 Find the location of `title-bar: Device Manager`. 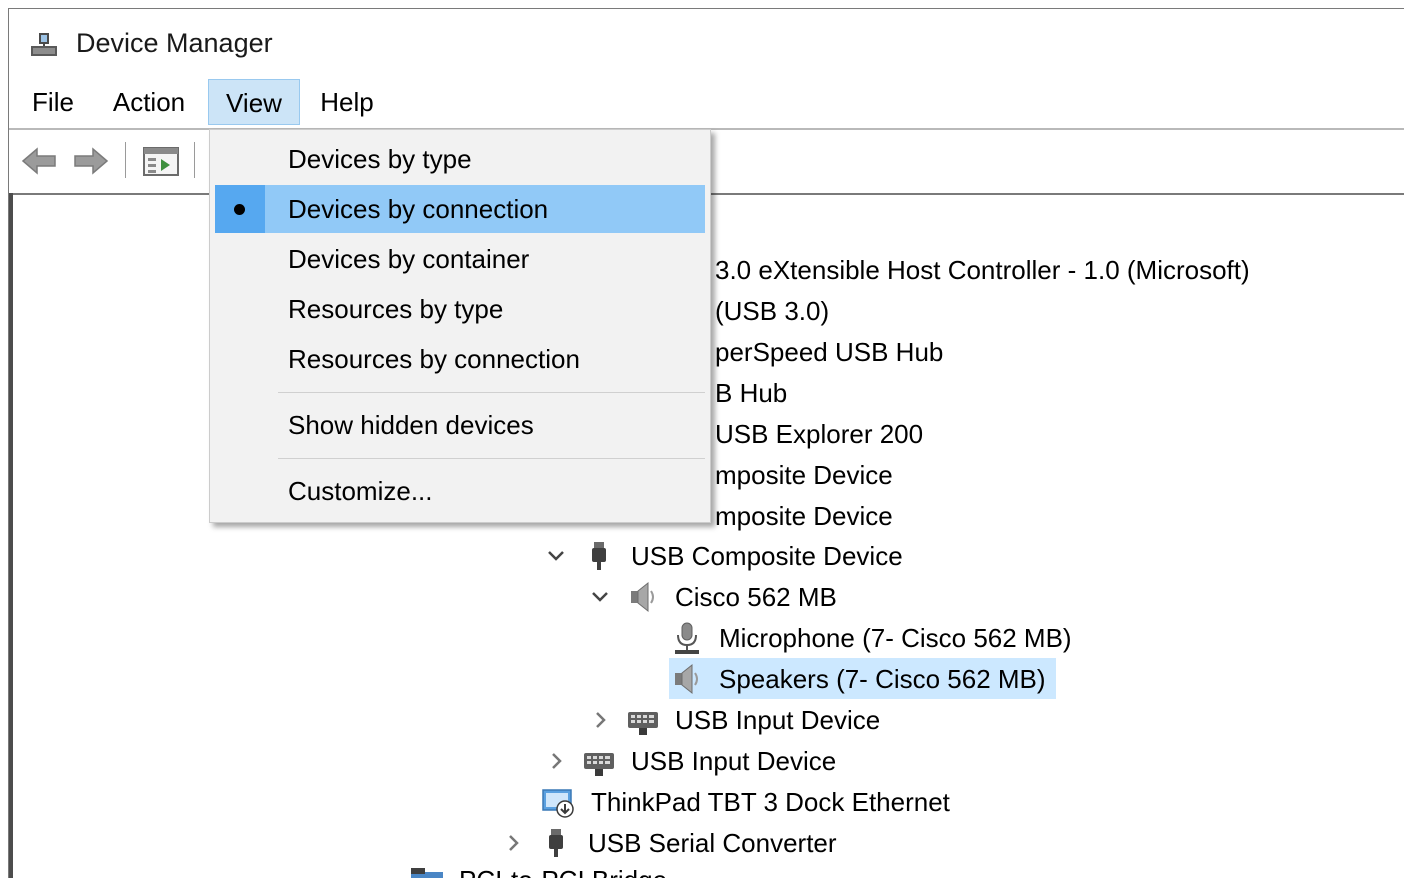

title-bar: Device Manager is located at coordinates (706, 40).